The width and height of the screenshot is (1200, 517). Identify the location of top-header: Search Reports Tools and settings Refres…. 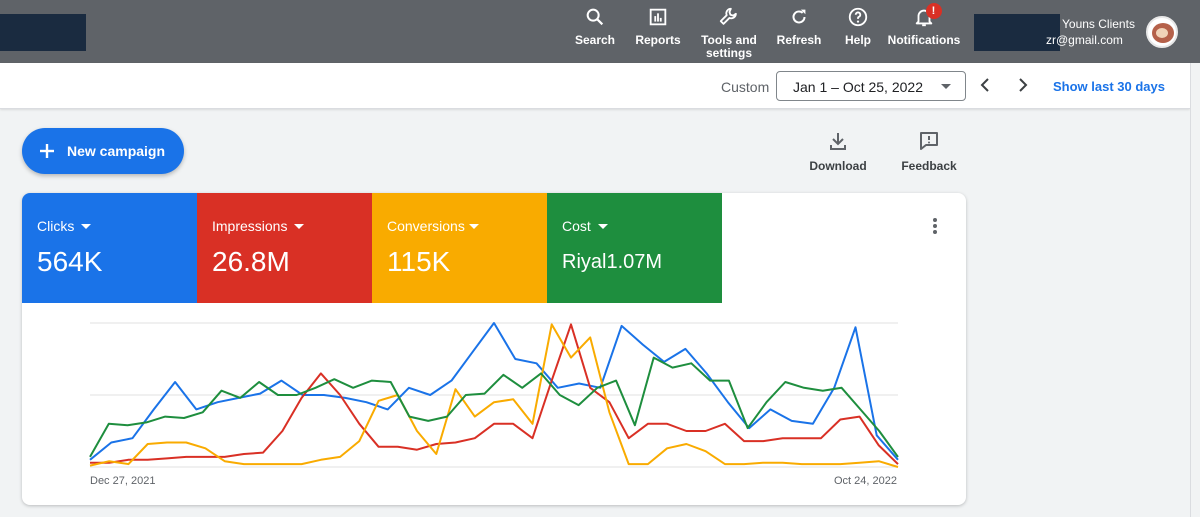
(600, 31).